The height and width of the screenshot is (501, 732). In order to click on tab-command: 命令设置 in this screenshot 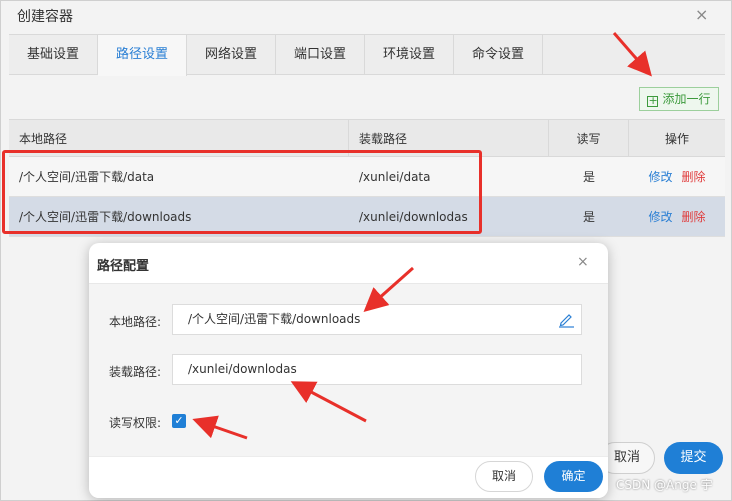, I will do `click(498, 55)`.